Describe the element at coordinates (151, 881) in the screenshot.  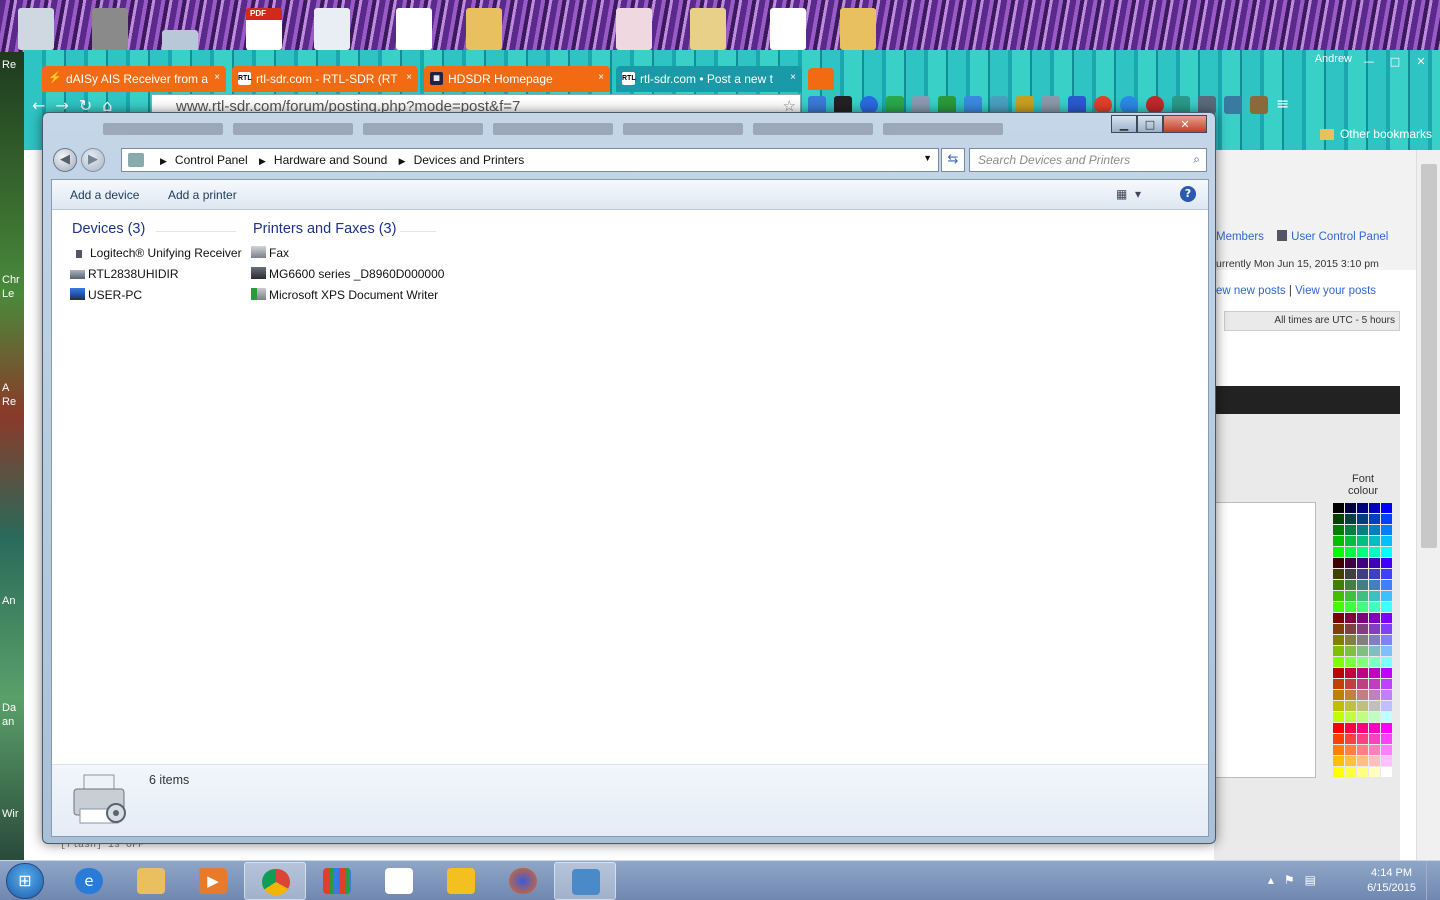
I see `taskbar-file-explorer` at that location.